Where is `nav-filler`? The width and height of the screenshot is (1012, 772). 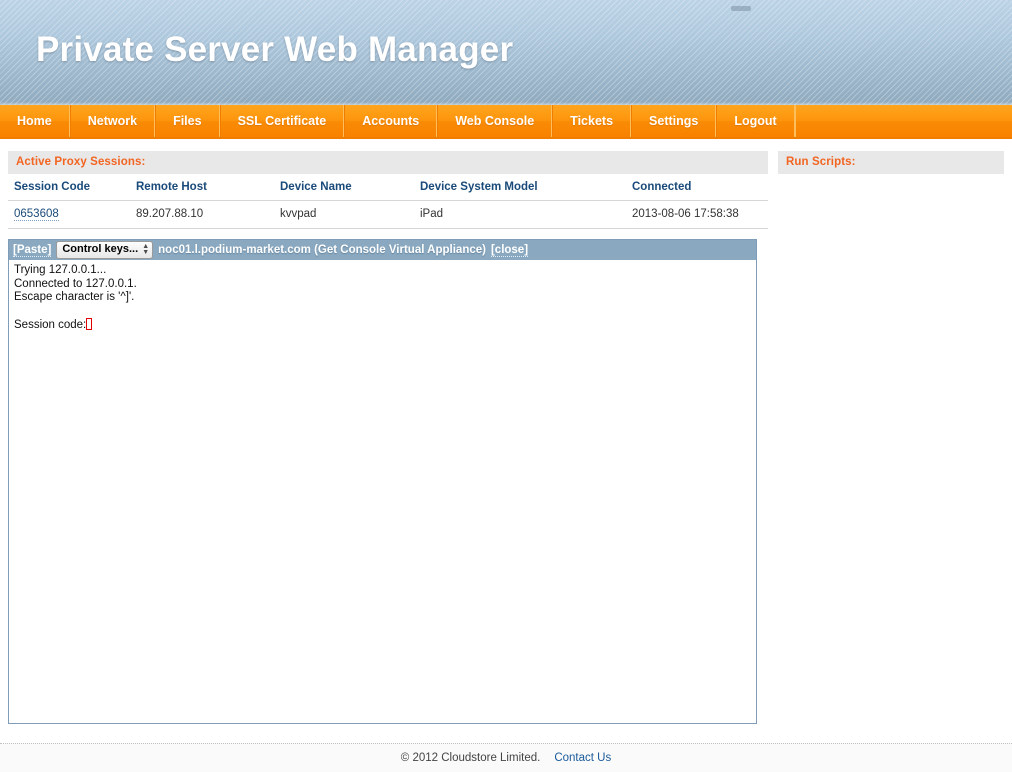
nav-filler is located at coordinates (903, 121).